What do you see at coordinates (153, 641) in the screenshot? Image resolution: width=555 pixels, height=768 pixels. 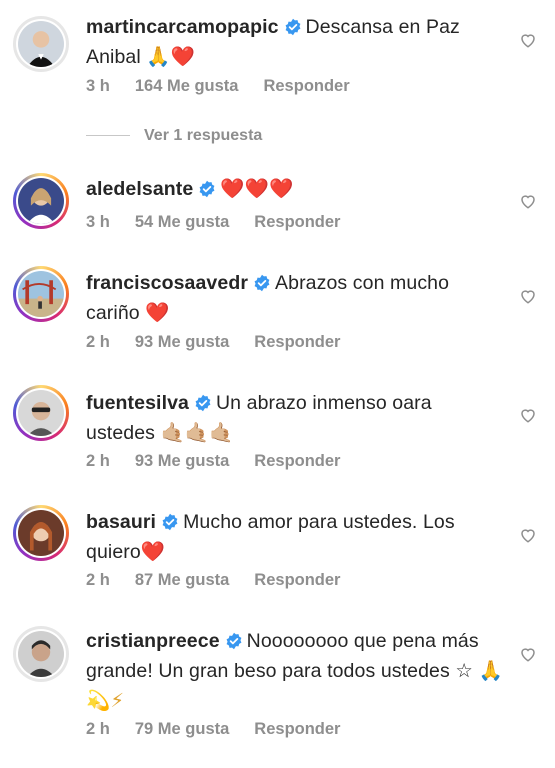 I see `comment-username: cristianpreece` at bounding box center [153, 641].